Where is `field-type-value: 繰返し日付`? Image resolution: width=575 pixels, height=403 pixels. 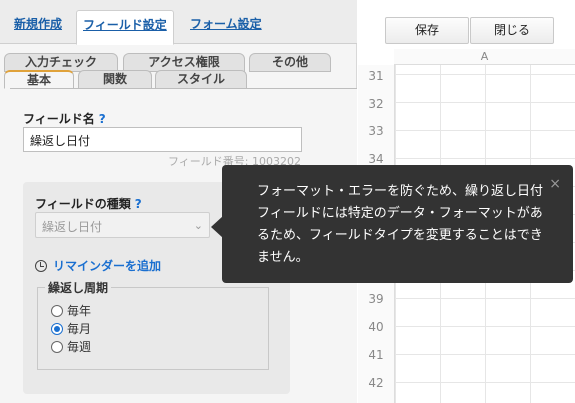
field-type-value: 繰返し日付 is located at coordinates (72, 227).